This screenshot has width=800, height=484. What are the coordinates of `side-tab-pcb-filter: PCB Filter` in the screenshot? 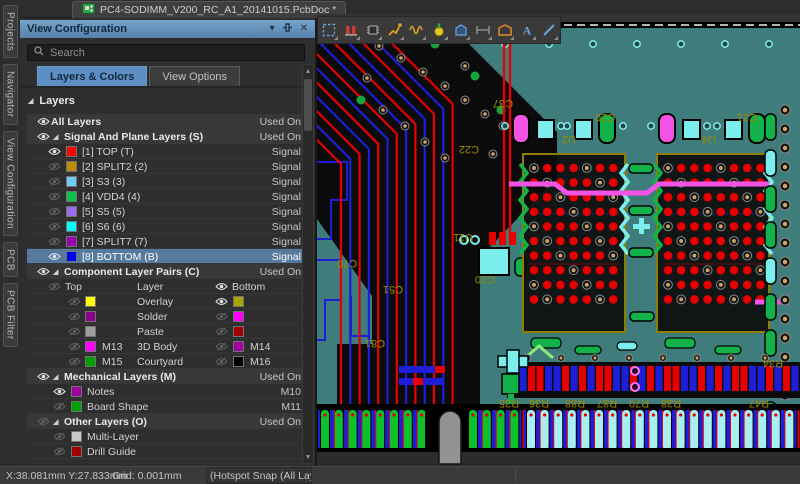 It's located at (10, 315).